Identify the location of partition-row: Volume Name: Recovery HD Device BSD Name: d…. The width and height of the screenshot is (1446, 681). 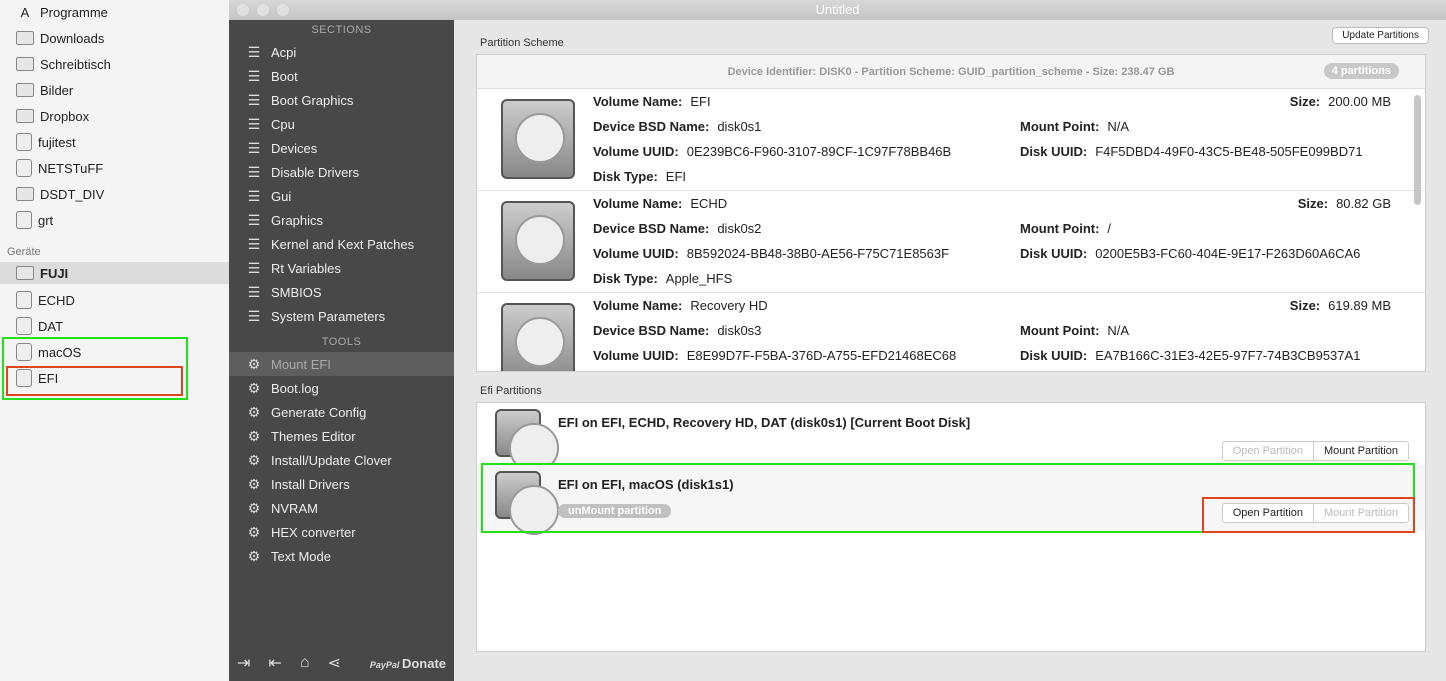
(951, 332).